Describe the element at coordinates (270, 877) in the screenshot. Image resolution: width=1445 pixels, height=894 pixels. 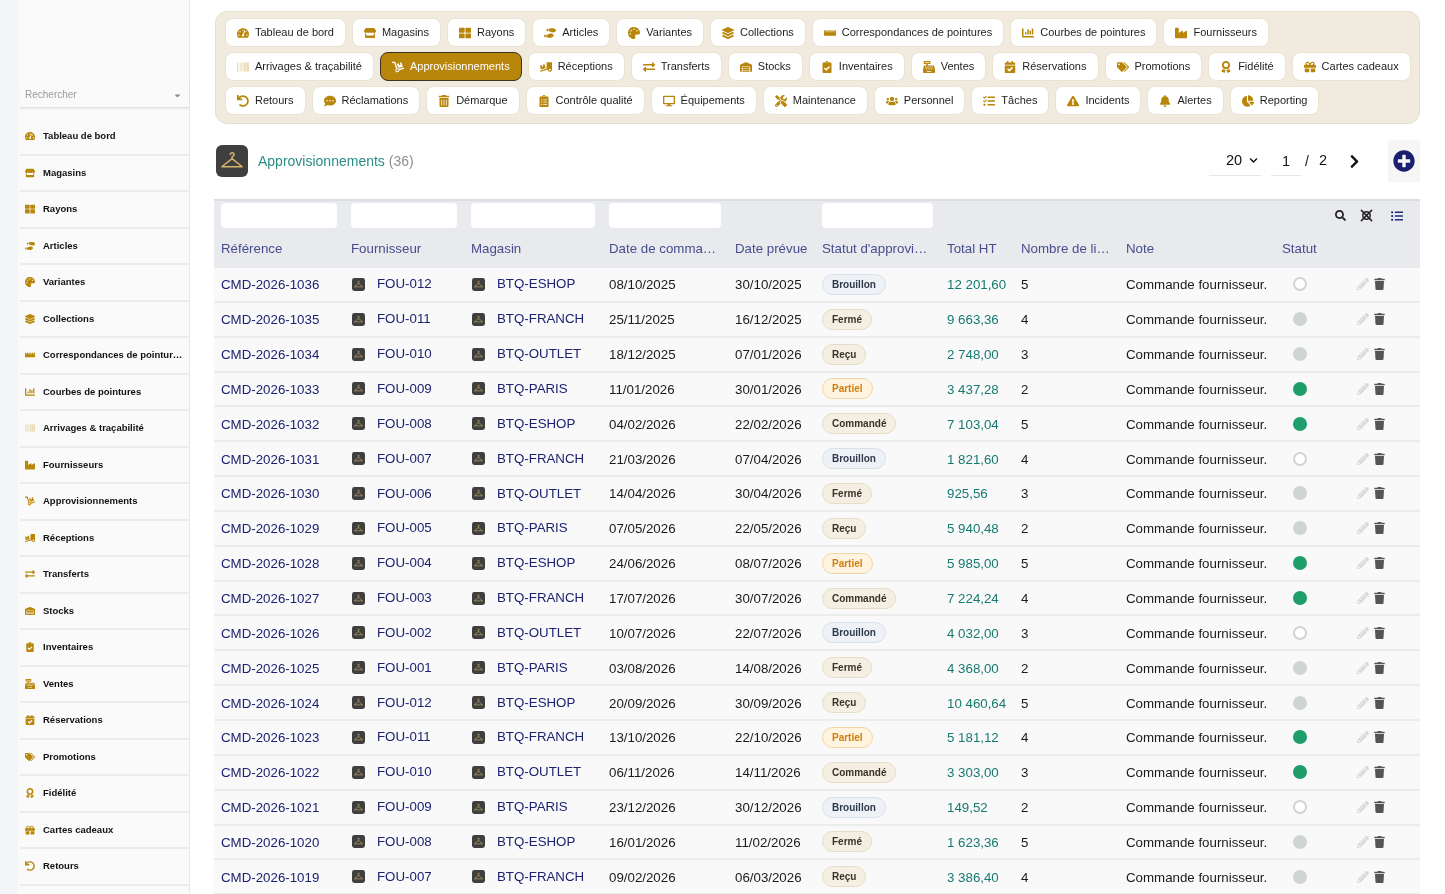
I see `order-reference-link: CMD-2026-1019` at that location.